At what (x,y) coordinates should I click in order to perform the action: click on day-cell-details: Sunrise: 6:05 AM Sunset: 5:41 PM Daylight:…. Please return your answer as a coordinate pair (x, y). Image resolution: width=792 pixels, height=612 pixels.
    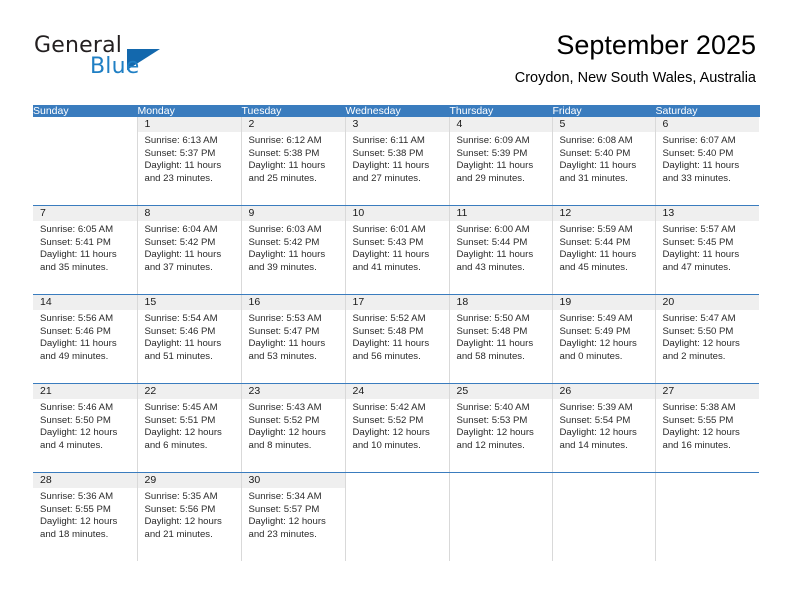
    Looking at the image, I should click on (85, 247).